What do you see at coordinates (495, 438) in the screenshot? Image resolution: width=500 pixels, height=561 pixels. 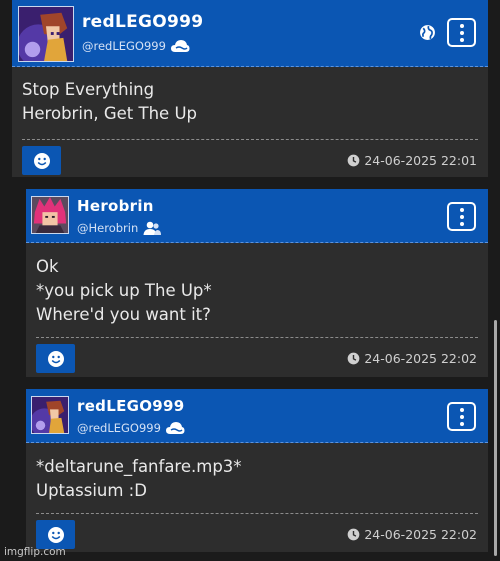 I see `scrollbar` at bounding box center [495, 438].